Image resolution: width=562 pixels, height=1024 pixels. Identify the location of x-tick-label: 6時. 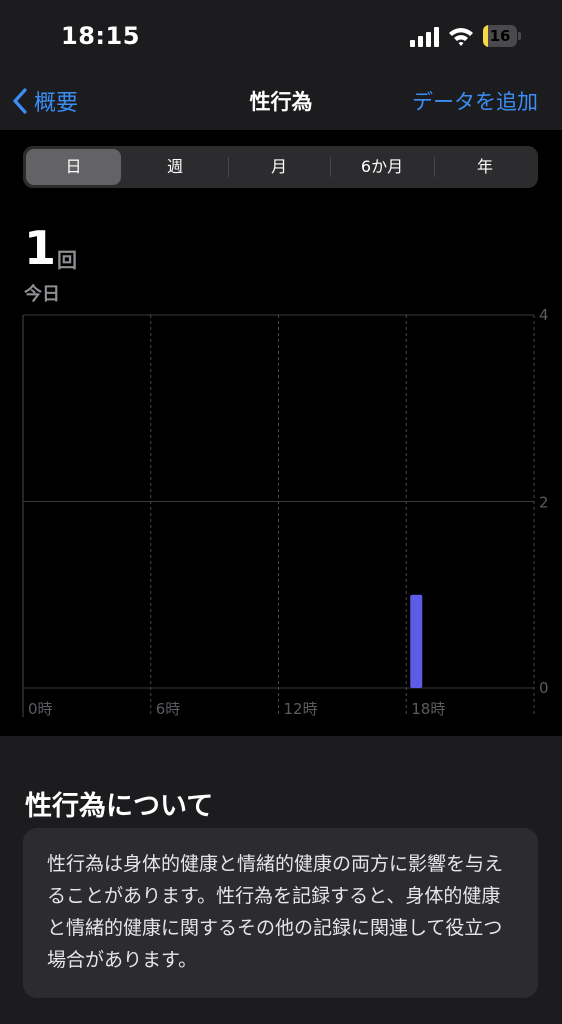
(168, 709).